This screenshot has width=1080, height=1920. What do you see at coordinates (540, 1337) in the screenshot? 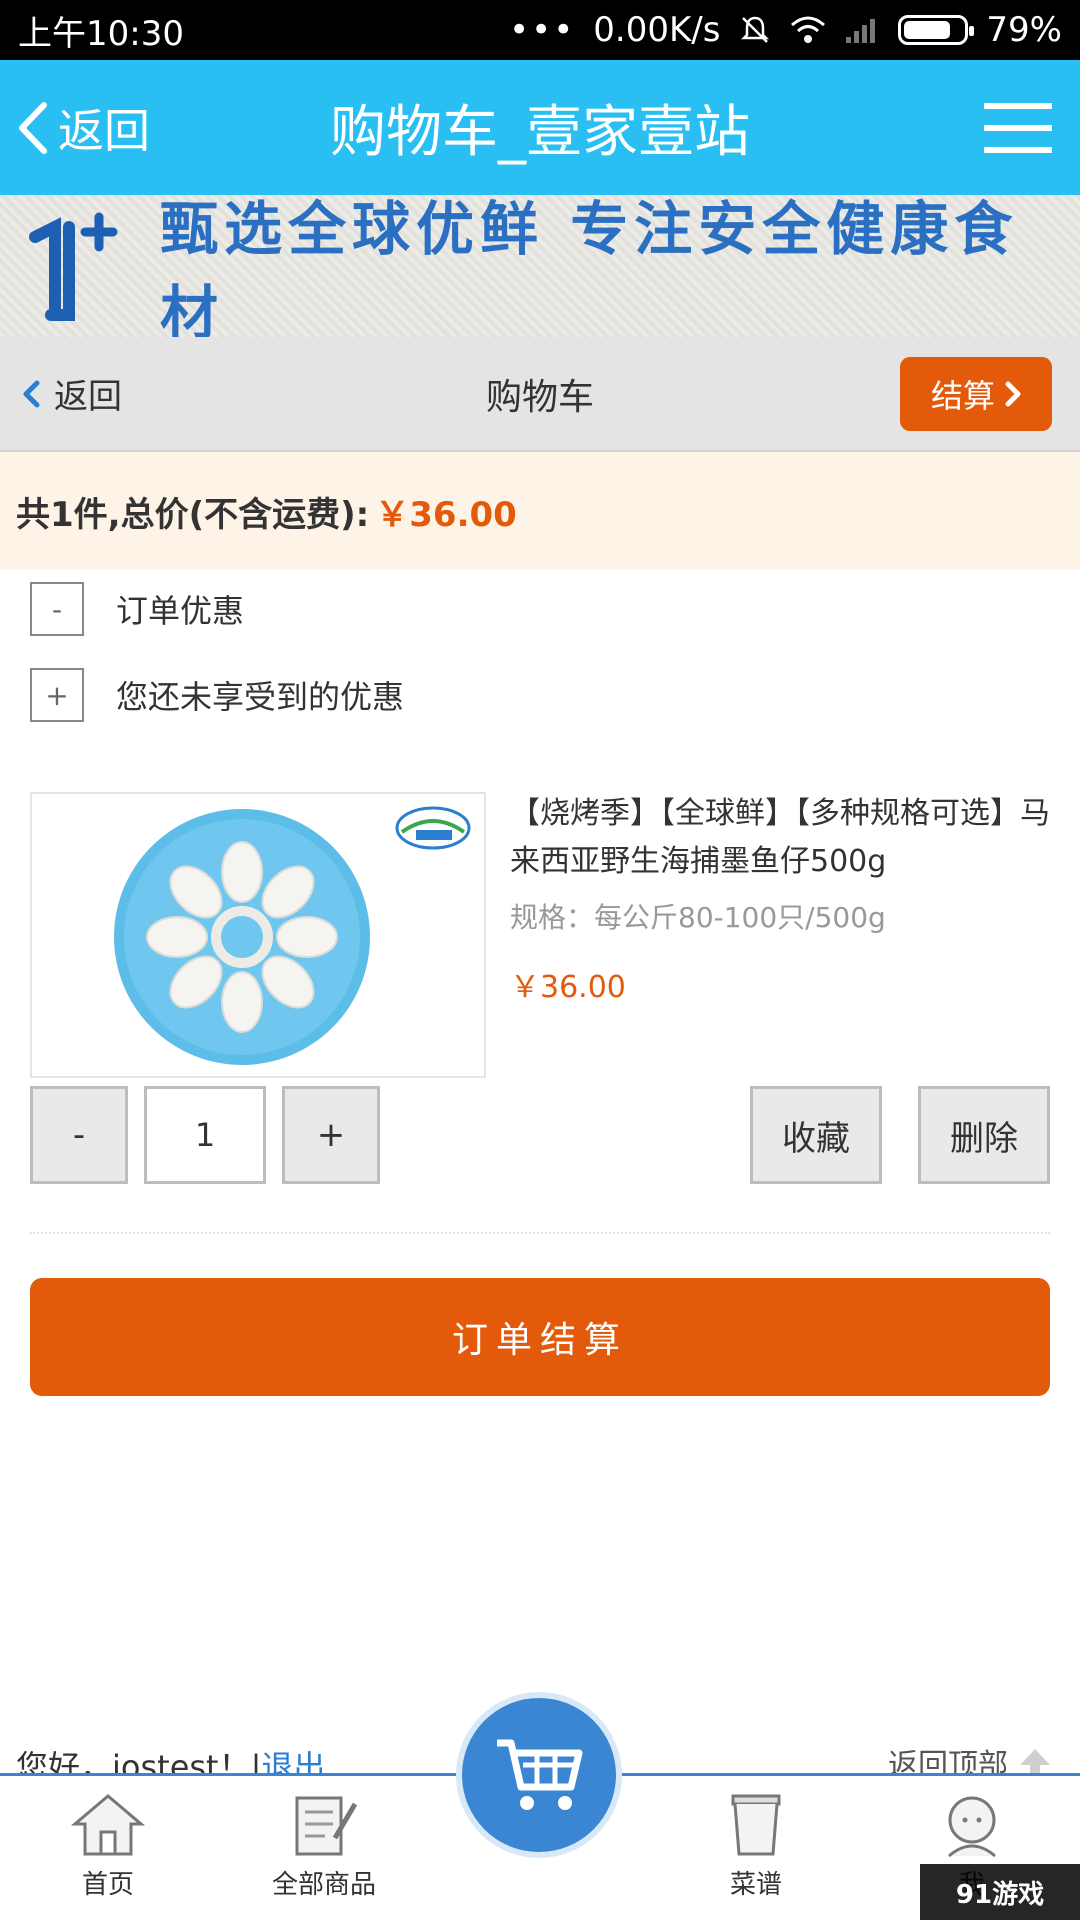
I see `order-checkout-button: 订单结算` at bounding box center [540, 1337].